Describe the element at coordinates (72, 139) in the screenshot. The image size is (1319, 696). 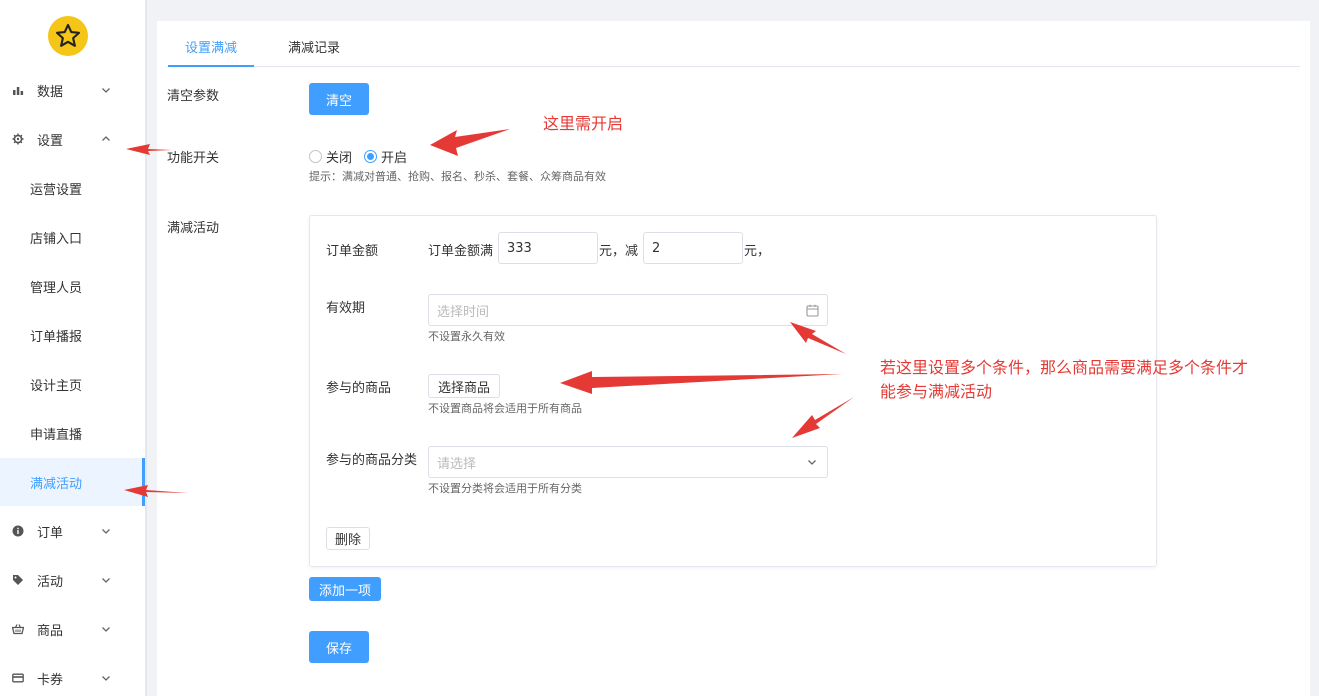
I see `menu-item-settings: 设置` at that location.